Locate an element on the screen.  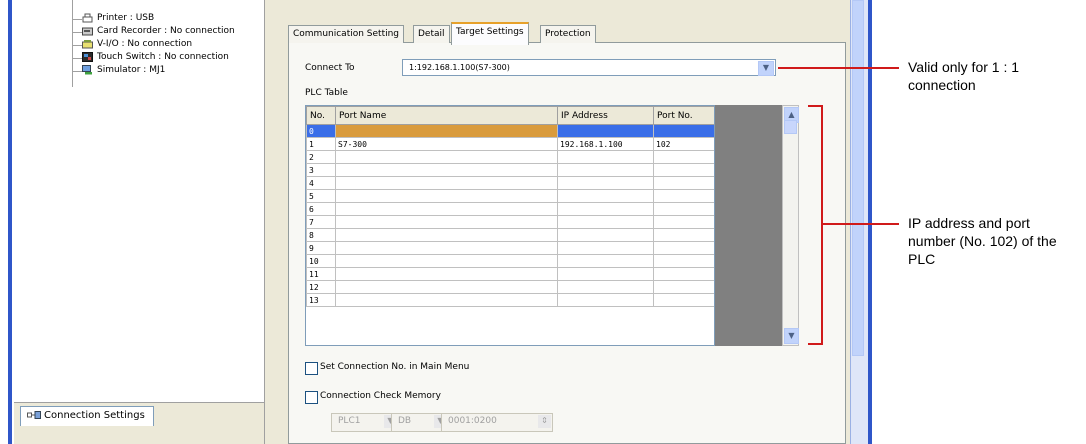
table-row: 10 is located at coordinates (510, 261).